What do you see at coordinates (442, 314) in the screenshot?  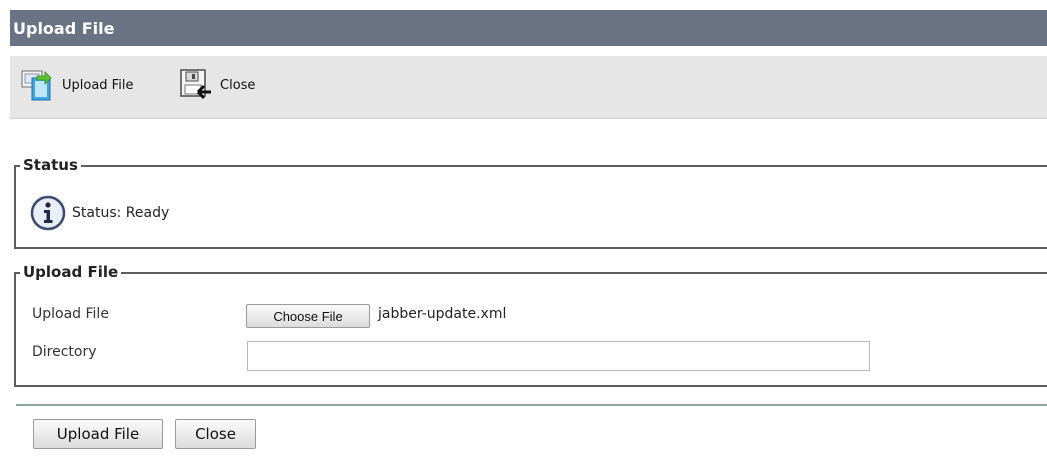 I see `selected-file-name: jabber-update.xml` at bounding box center [442, 314].